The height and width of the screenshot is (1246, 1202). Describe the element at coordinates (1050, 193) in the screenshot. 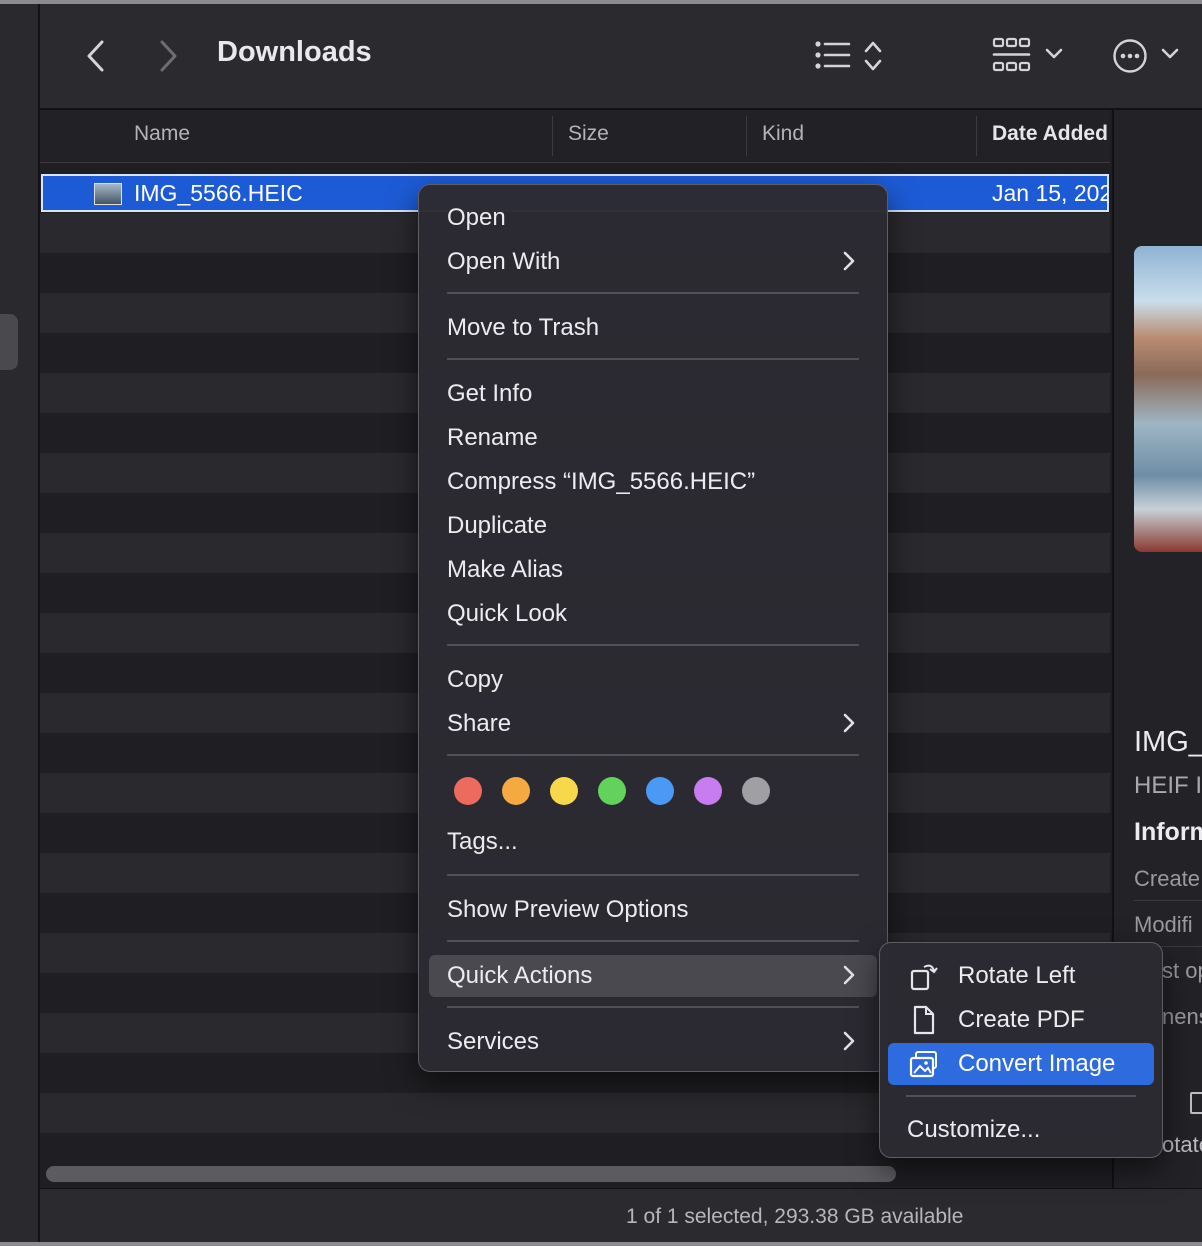

I see `file-date-added: Jan 15, 2023` at that location.